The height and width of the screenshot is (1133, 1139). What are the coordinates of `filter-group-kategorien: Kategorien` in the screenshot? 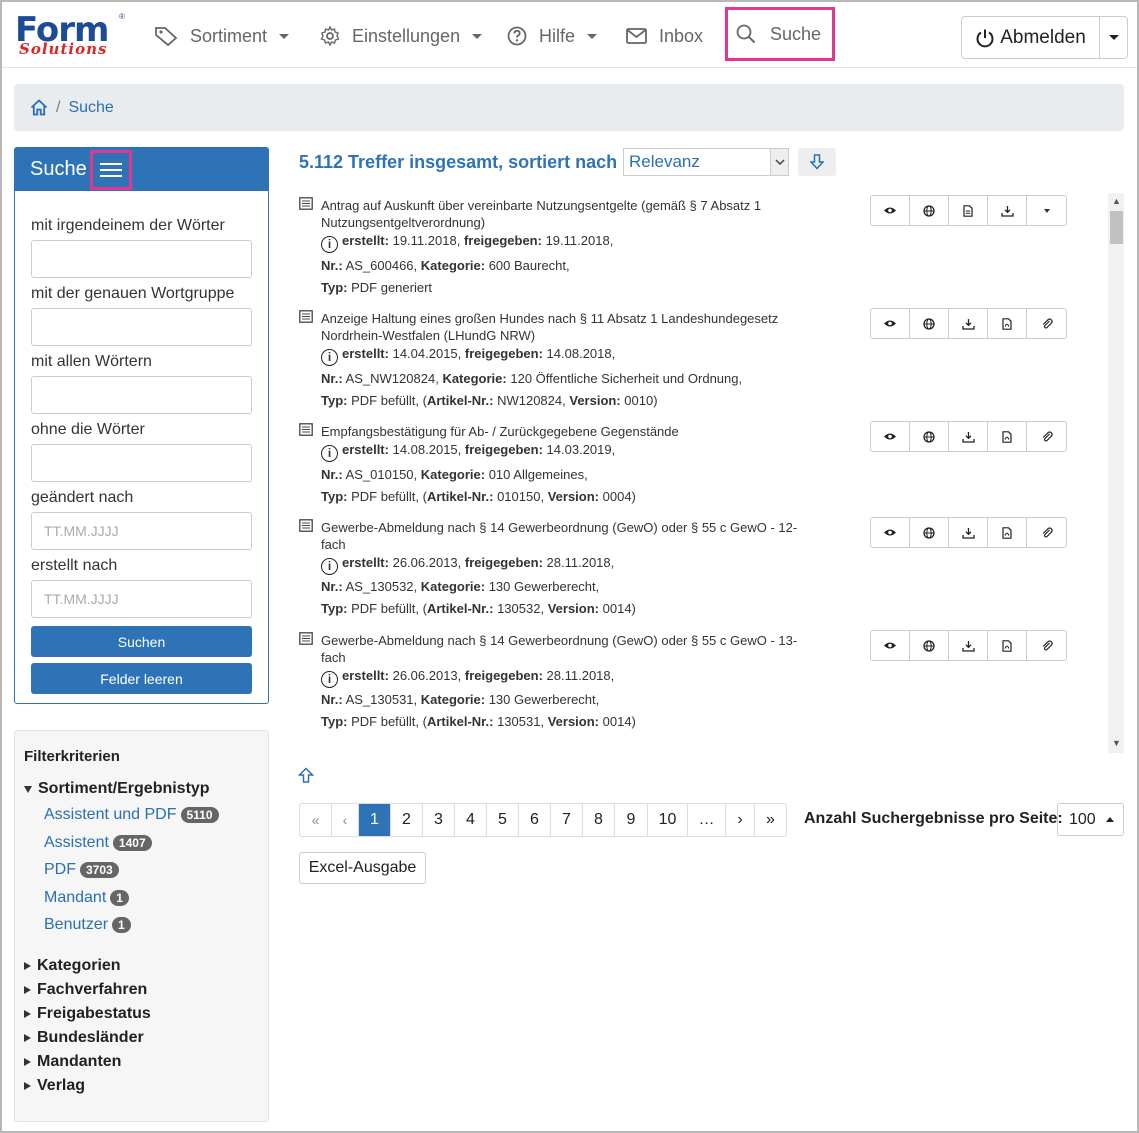 It's located at (72, 966).